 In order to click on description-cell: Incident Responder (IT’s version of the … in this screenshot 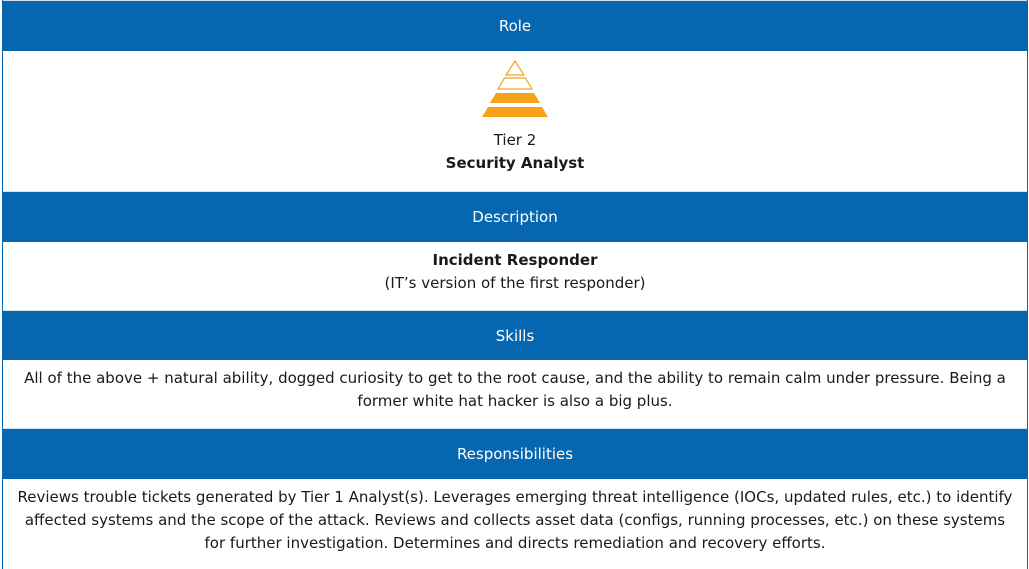, I will do `click(515, 276)`.